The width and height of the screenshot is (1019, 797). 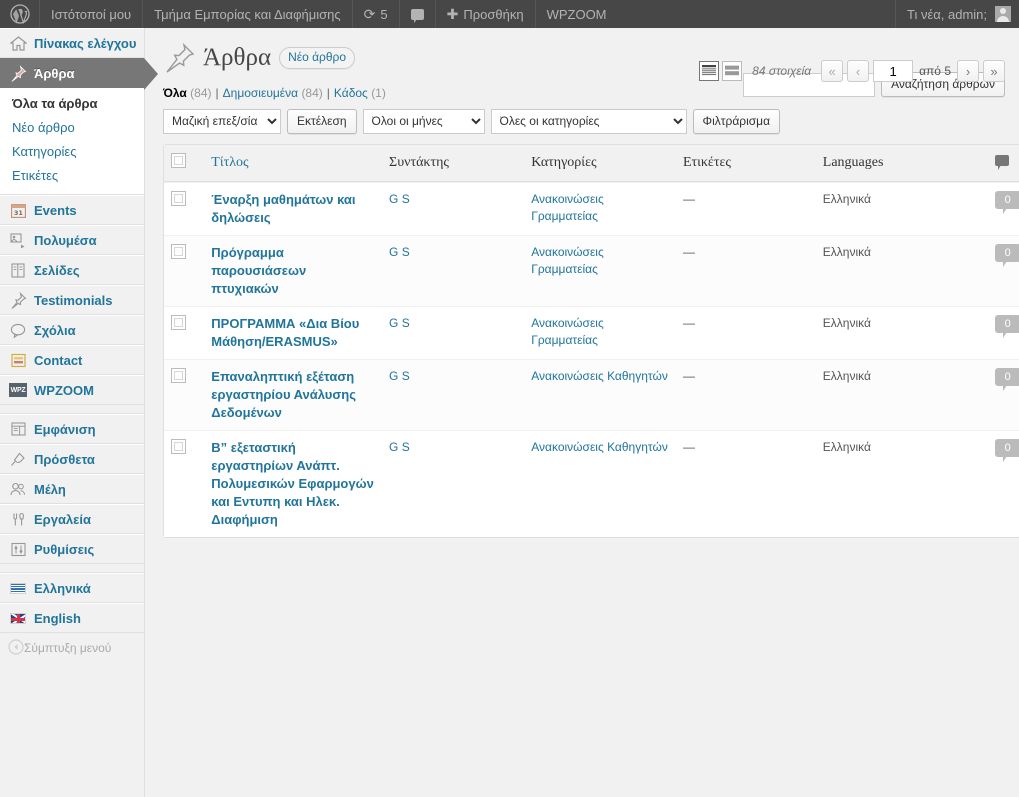 I want to click on admin-bar-wpzoom-label: WPZOOM, so click(x=576, y=14).